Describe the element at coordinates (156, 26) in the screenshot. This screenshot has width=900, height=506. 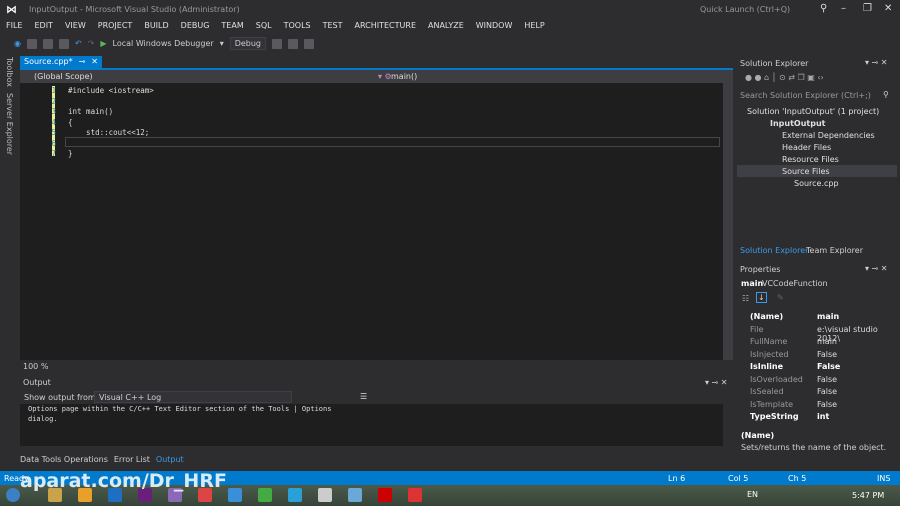
I see `menu-build: BUILD` at that location.